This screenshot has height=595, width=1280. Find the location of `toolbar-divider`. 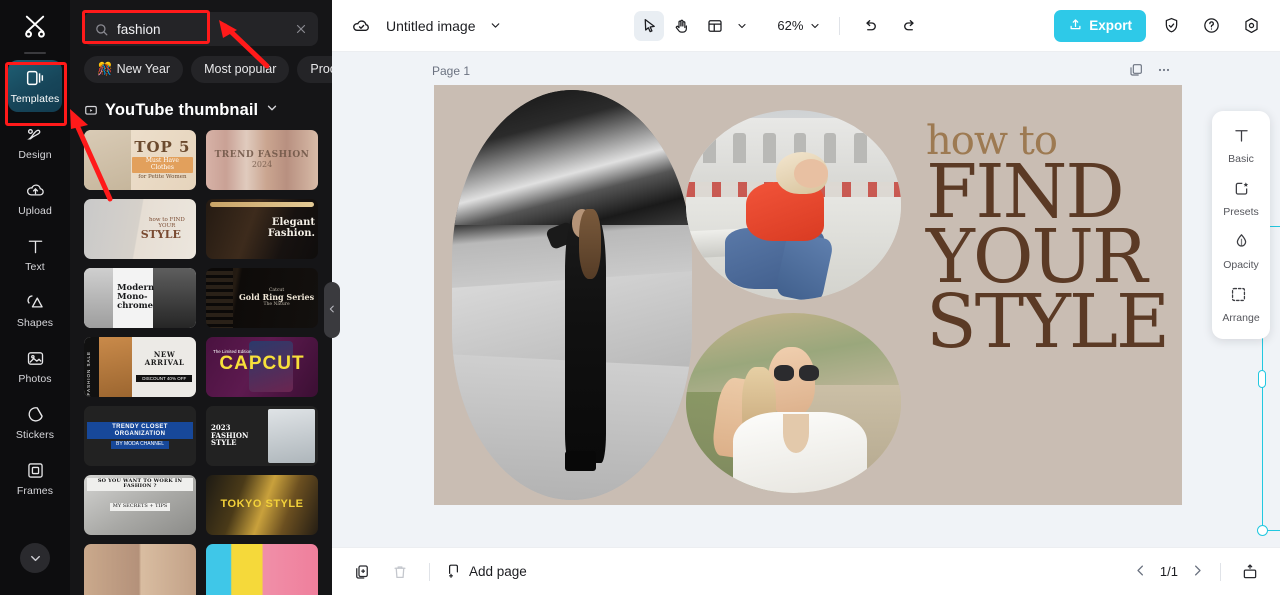

toolbar-divider is located at coordinates (840, 25).